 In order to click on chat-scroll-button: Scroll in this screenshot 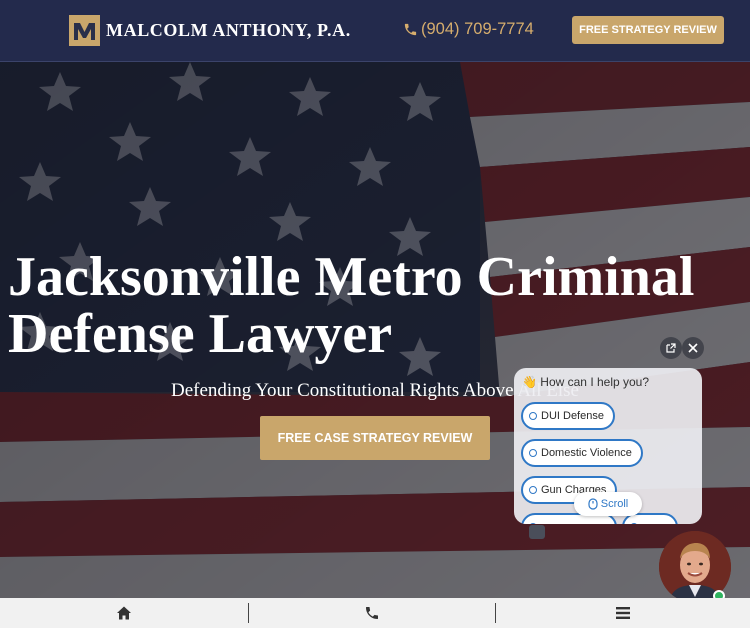, I will do `click(608, 504)`.